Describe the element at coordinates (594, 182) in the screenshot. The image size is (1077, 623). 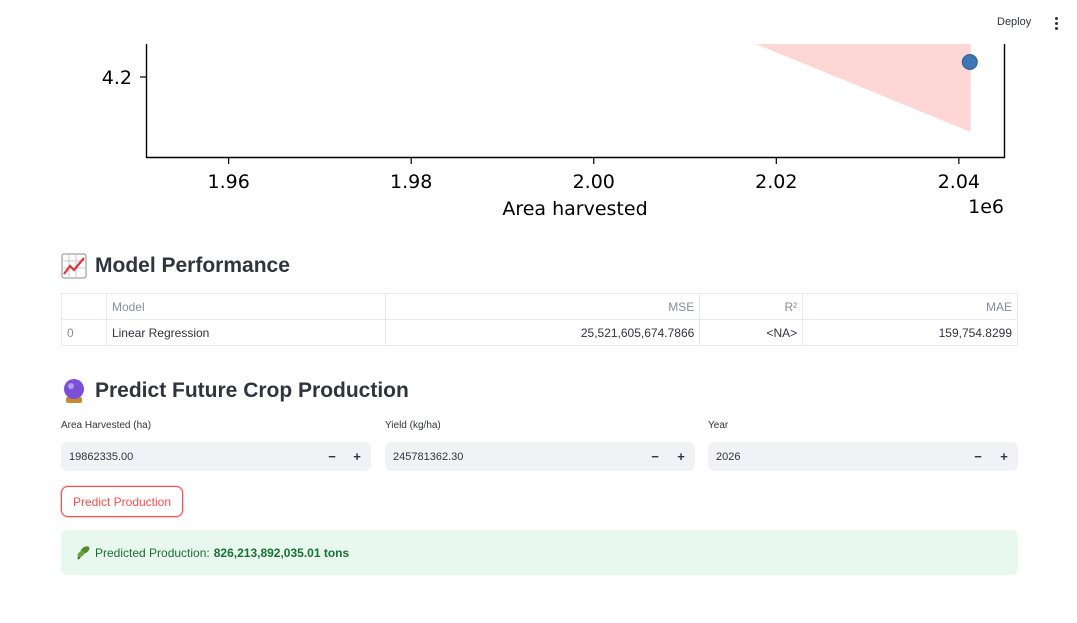
I see `x-tick-label: 2.00` at that location.